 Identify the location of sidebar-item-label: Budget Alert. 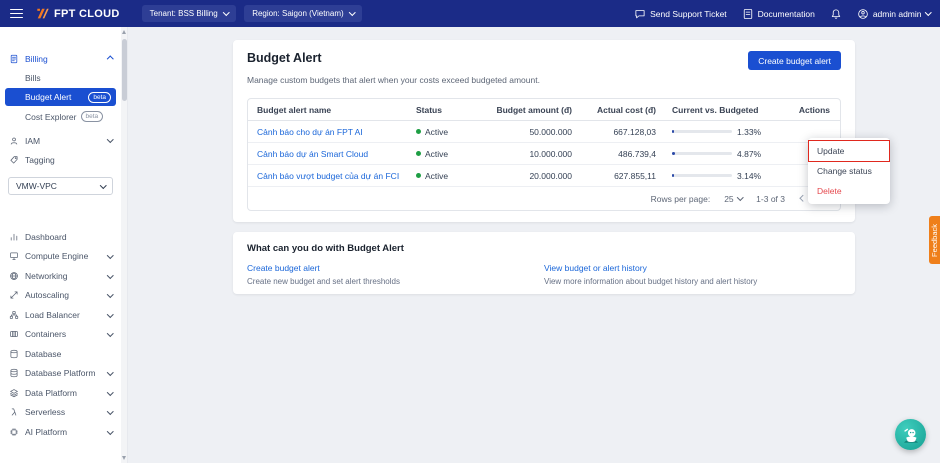
(48, 97).